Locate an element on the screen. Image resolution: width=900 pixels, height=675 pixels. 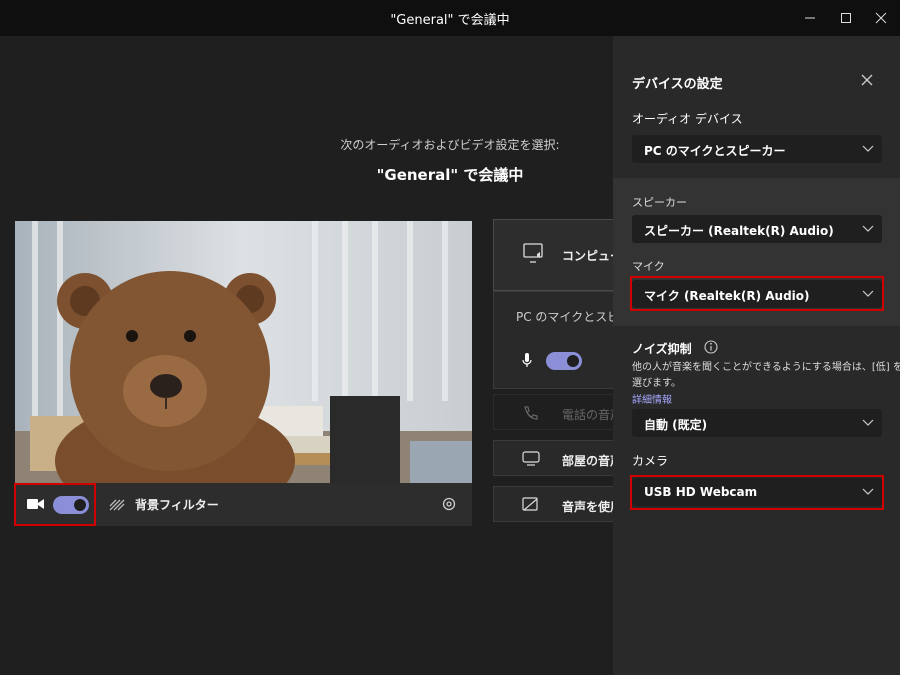
info-icon is located at coordinates (711, 347).